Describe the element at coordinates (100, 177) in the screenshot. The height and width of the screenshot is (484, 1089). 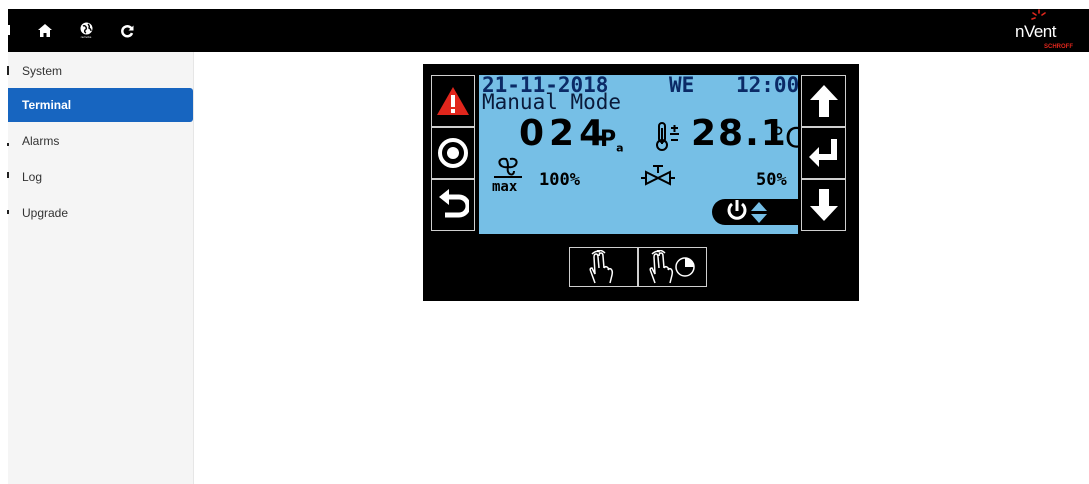
I see `sidebar-item-log: Log` at that location.